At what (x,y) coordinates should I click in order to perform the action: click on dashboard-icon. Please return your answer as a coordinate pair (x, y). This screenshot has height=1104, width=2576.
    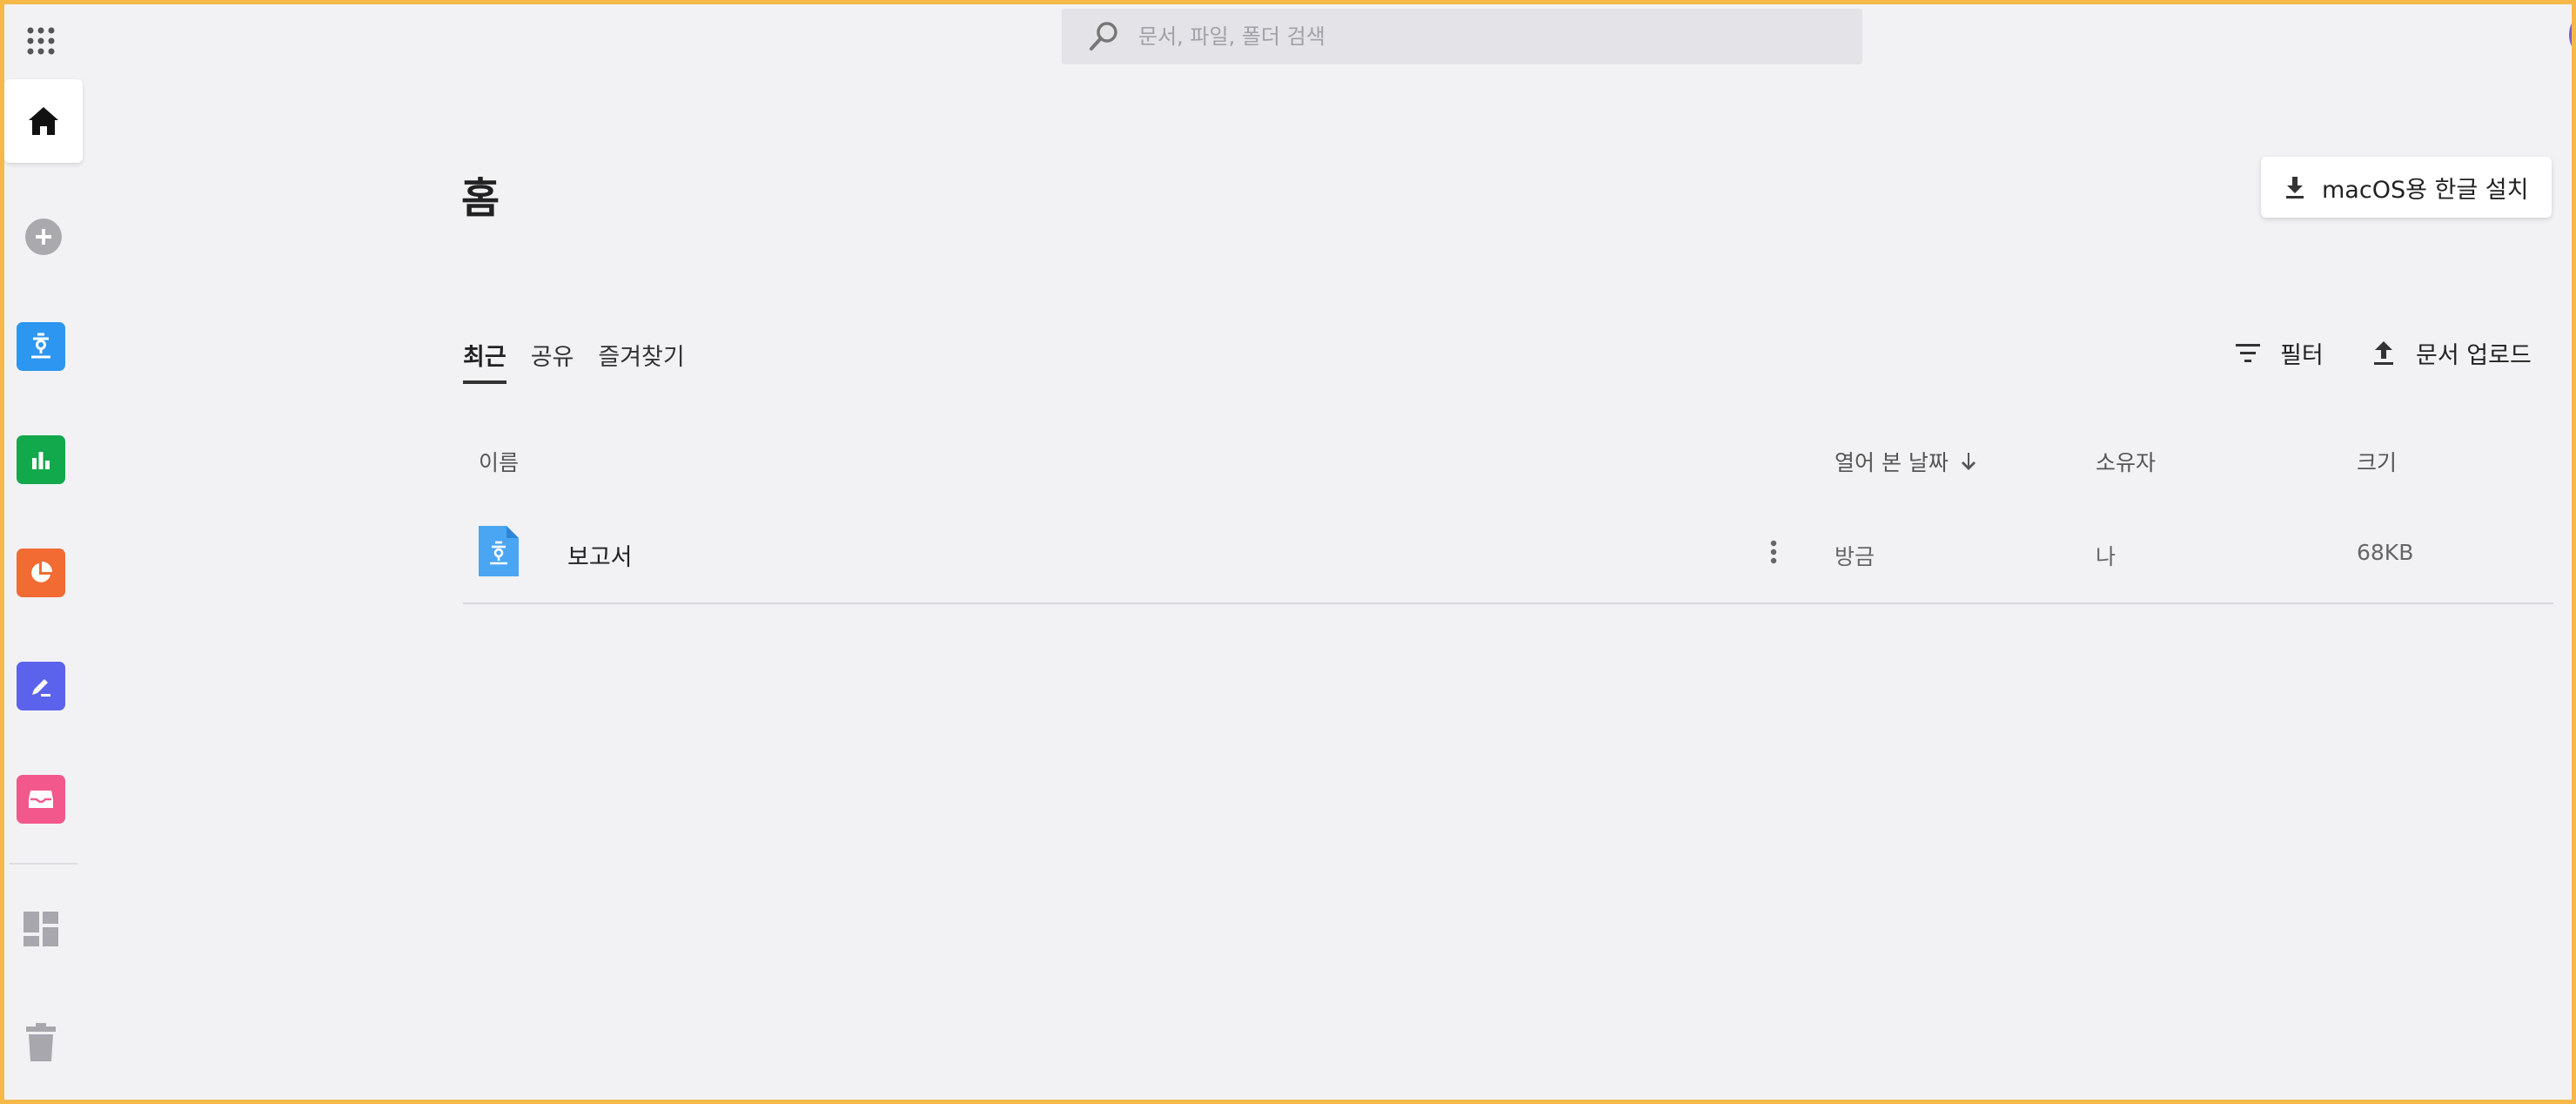
    Looking at the image, I should click on (41, 929).